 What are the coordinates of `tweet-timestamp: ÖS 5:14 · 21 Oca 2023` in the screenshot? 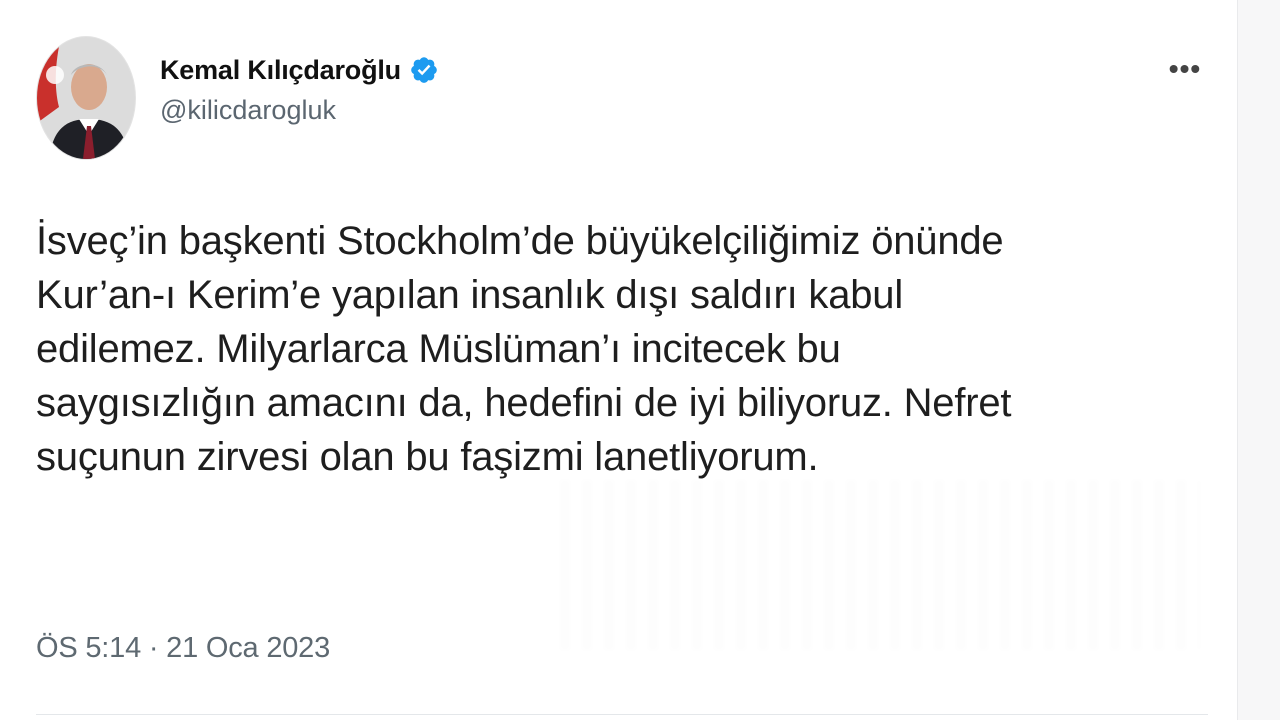 It's located at (183, 648).